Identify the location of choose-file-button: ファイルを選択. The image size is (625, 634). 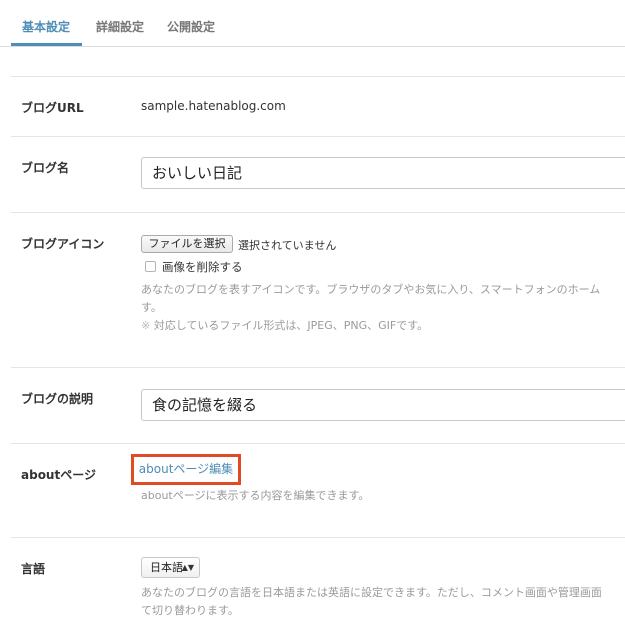
(187, 244).